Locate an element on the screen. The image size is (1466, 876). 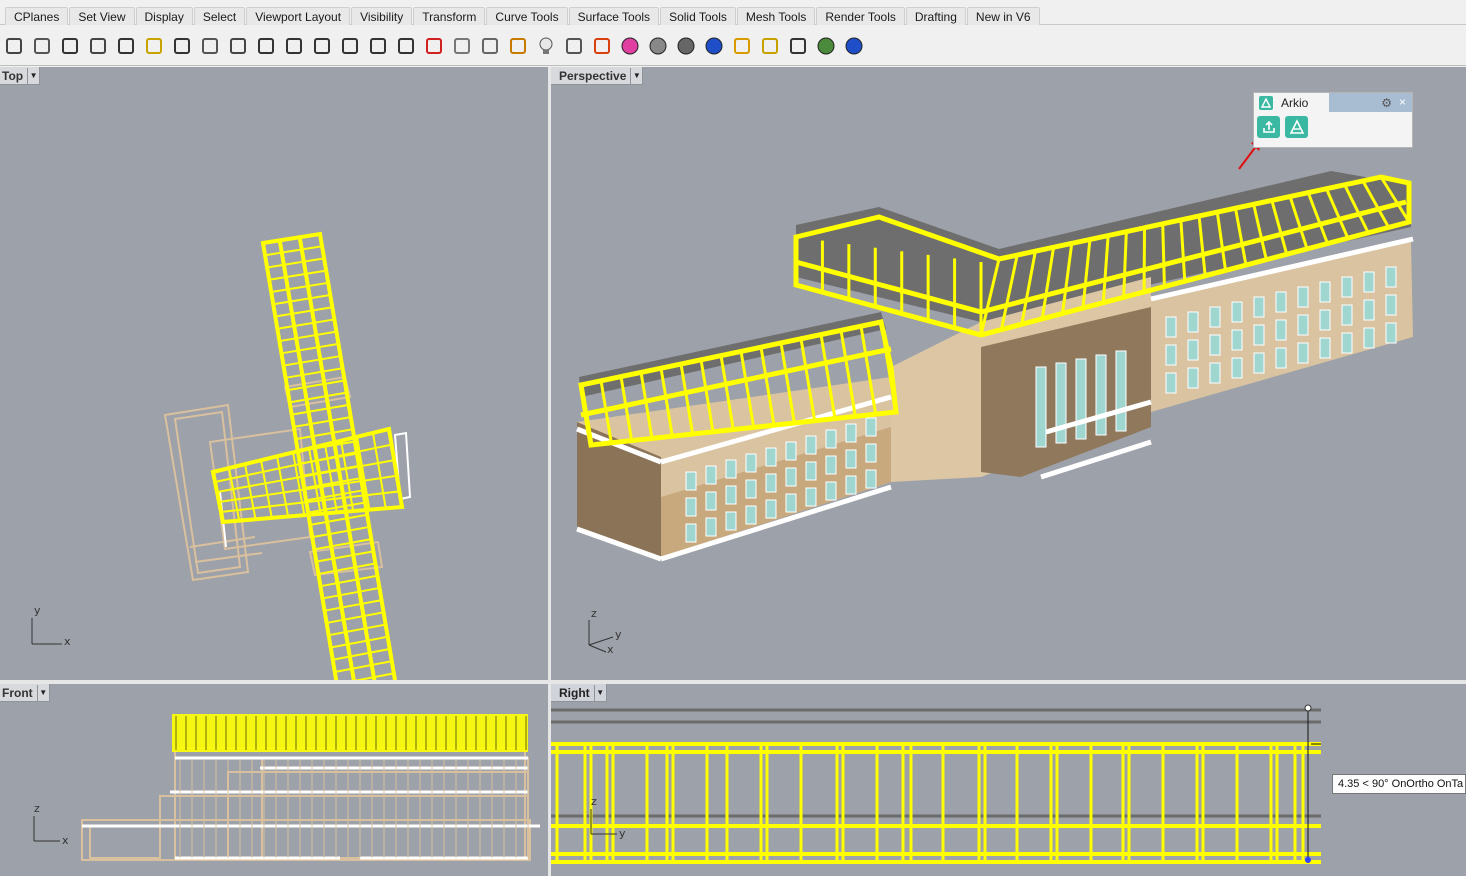
viewport-front: z x Front ▼ is located at coordinates (274, 780).